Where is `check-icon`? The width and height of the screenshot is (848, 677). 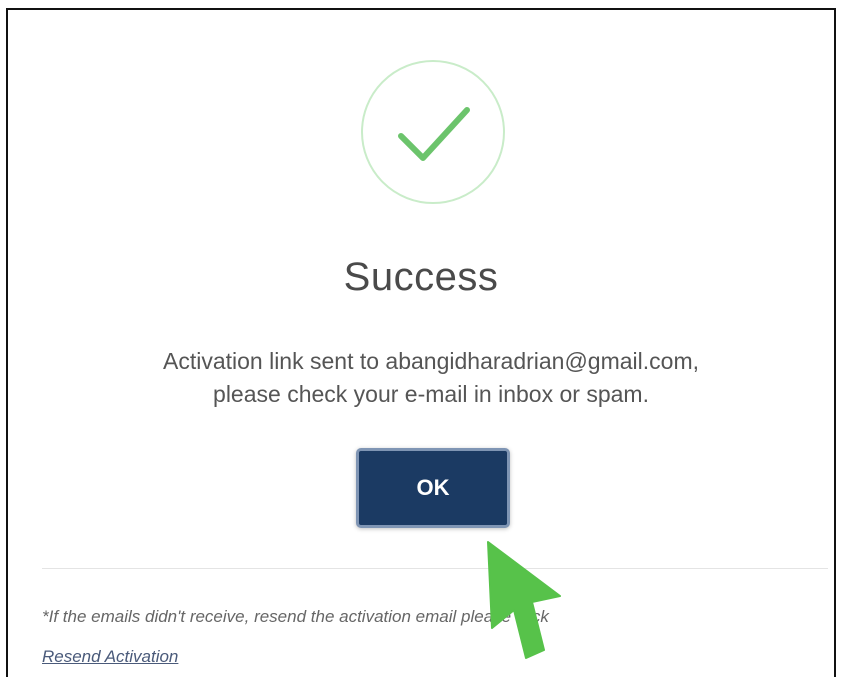 check-icon is located at coordinates (434, 134).